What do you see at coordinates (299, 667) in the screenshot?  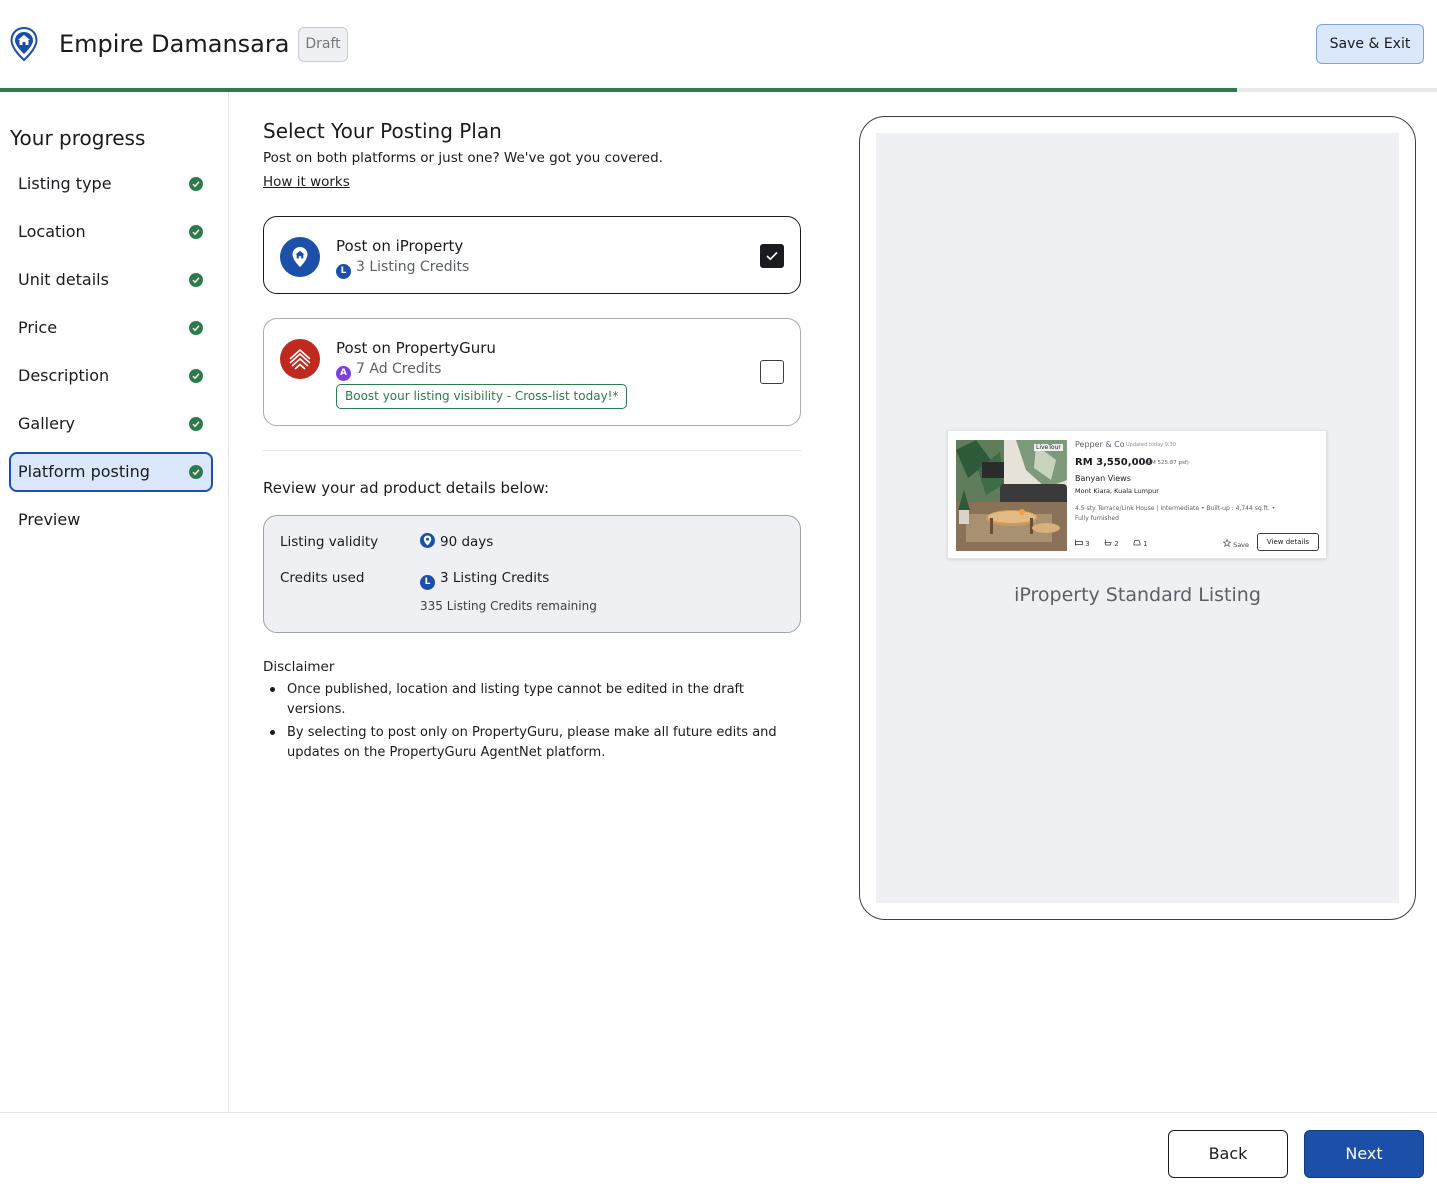 I see `disclaimer-title: Disclaimer` at bounding box center [299, 667].